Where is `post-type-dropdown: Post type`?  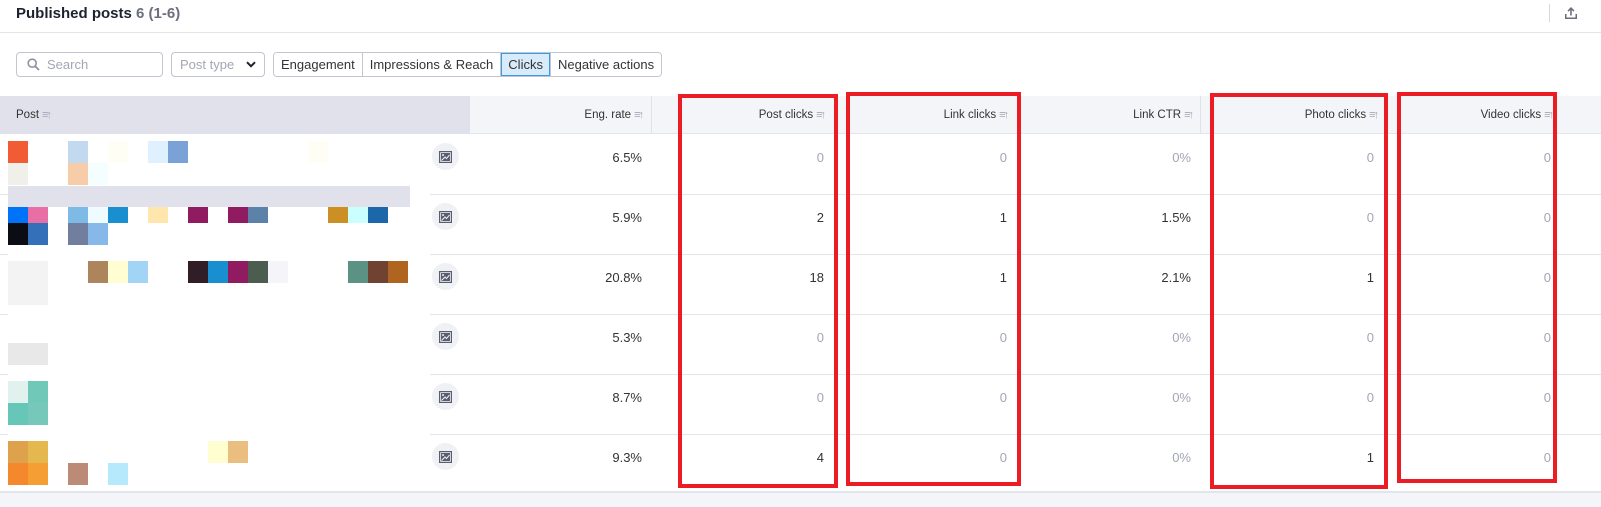
post-type-dropdown: Post type is located at coordinates (218, 64).